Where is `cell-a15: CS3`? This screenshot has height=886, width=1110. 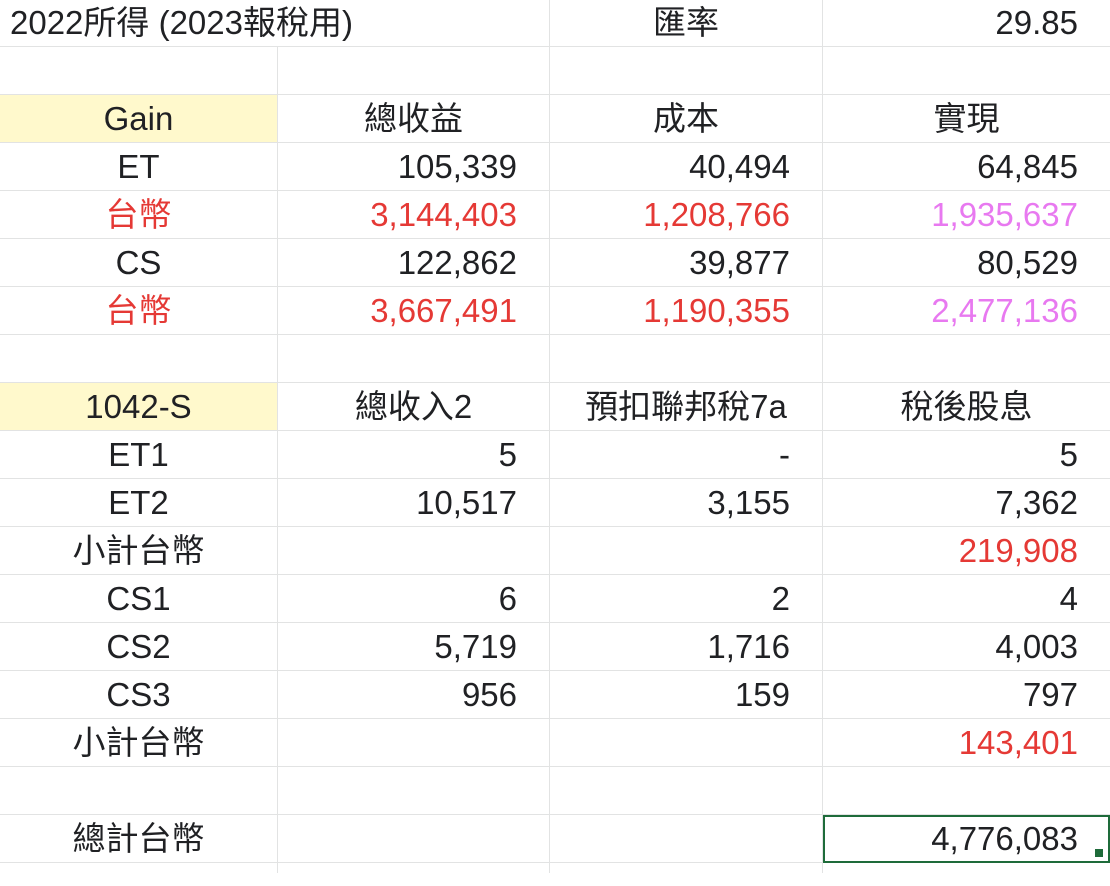 cell-a15: CS3 is located at coordinates (139, 695).